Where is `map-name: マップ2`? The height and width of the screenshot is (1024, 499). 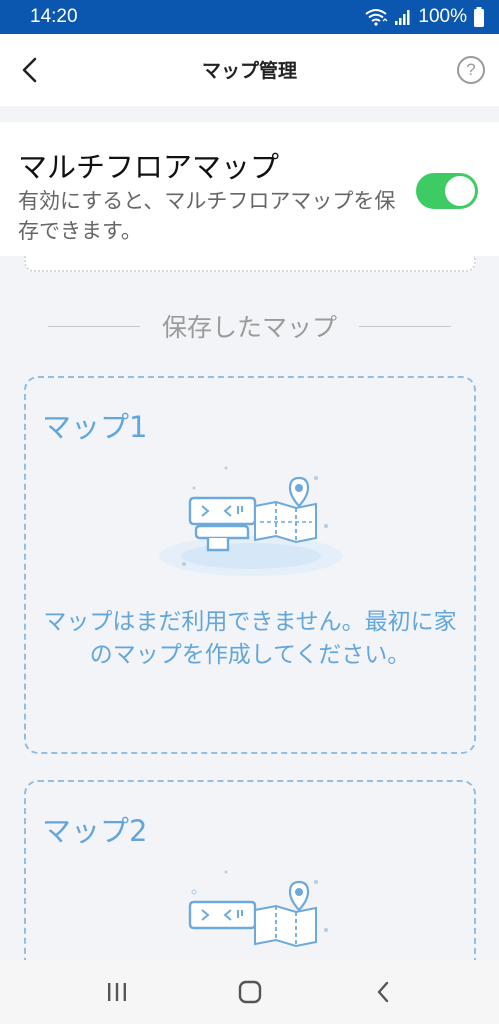
map-name: マップ2 is located at coordinates (95, 831).